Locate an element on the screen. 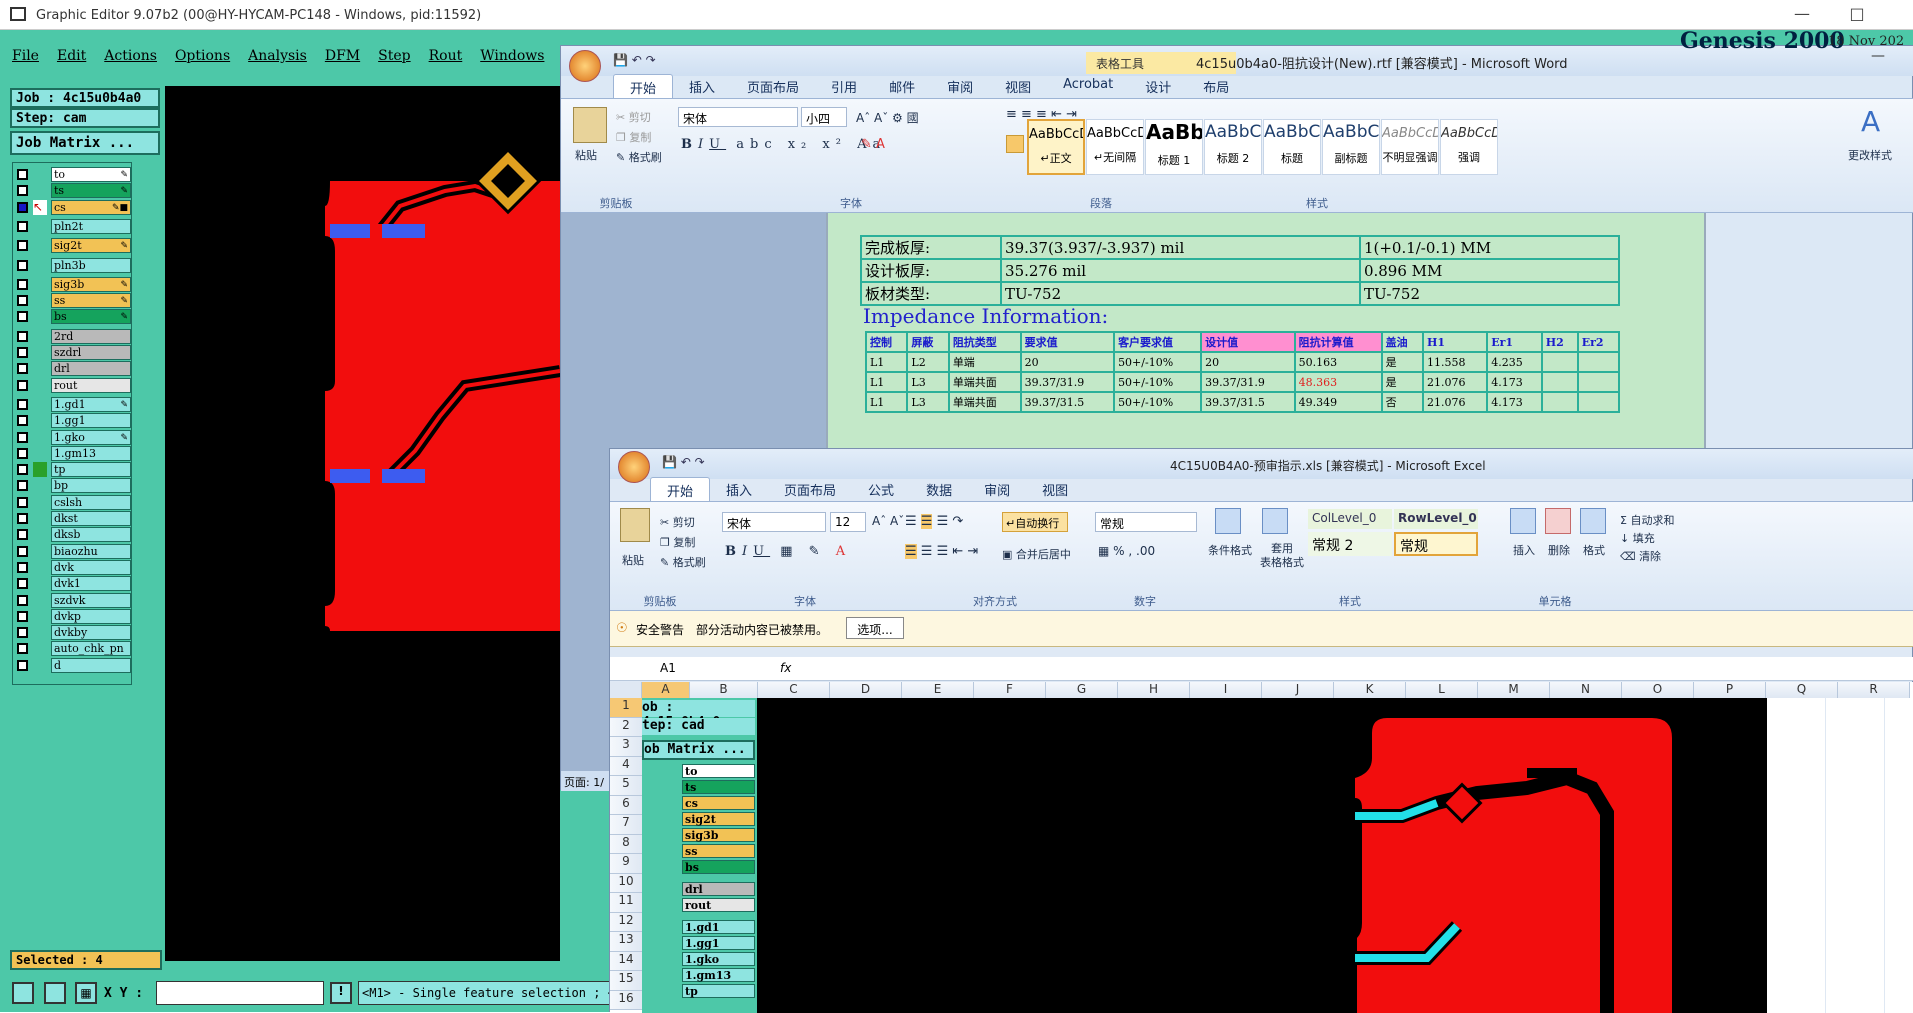 This screenshot has width=1913, height=1013. layer-row-dkst: dkst is located at coordinates (73, 518).